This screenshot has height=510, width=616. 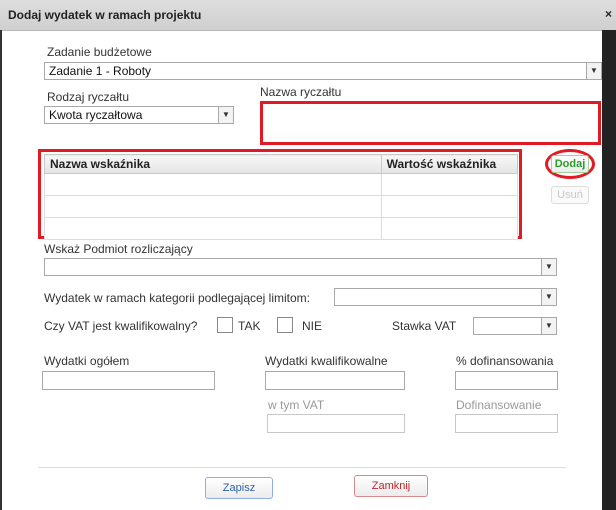 I want to click on settling-entity-select: ▼, so click(x=300, y=267).